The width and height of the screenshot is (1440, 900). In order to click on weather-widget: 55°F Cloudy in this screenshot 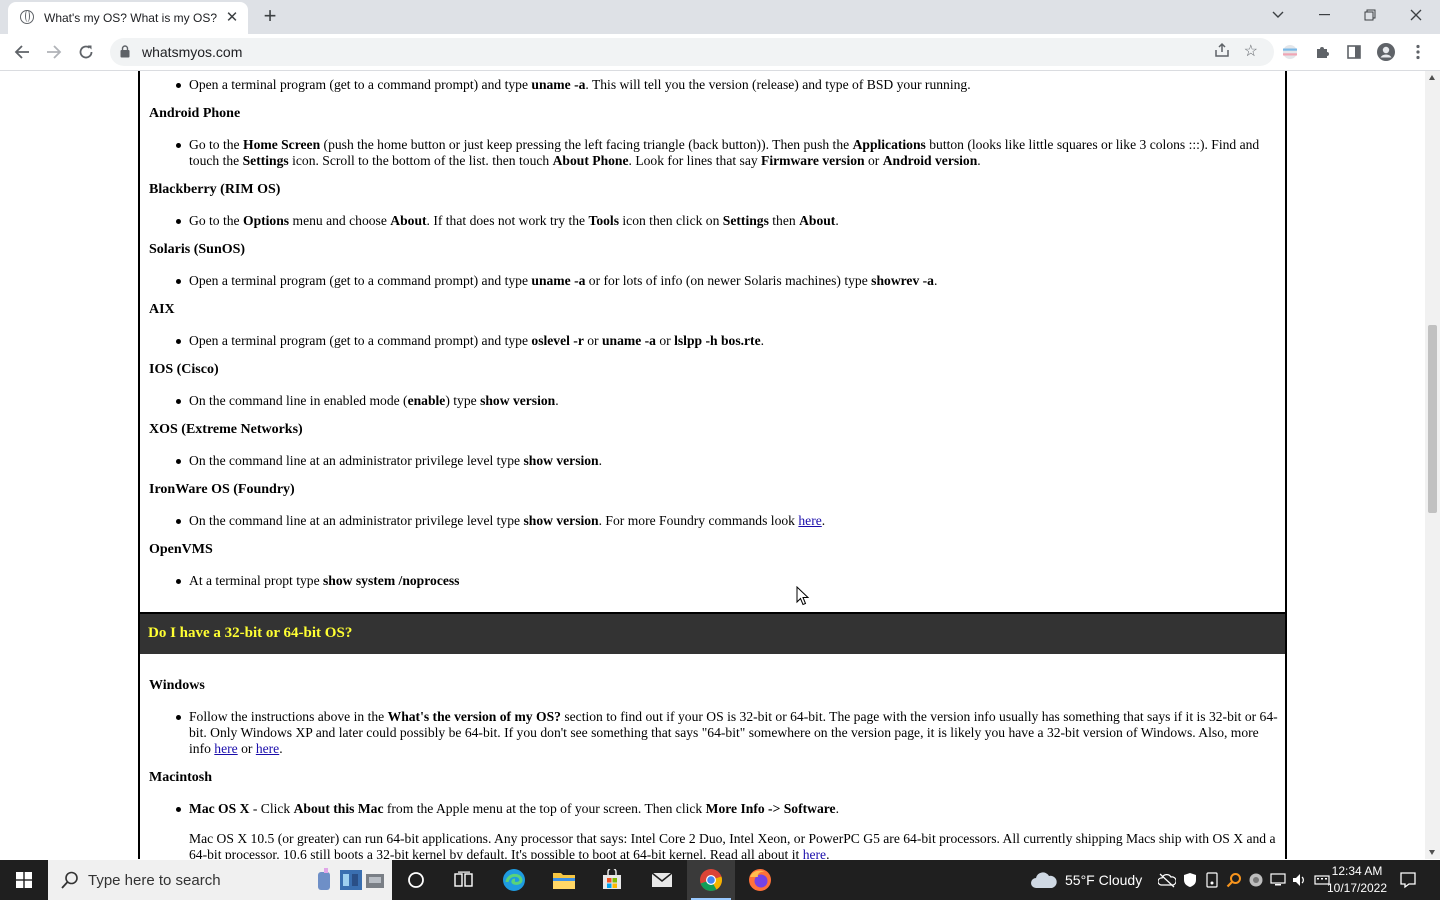, I will do `click(1086, 880)`.